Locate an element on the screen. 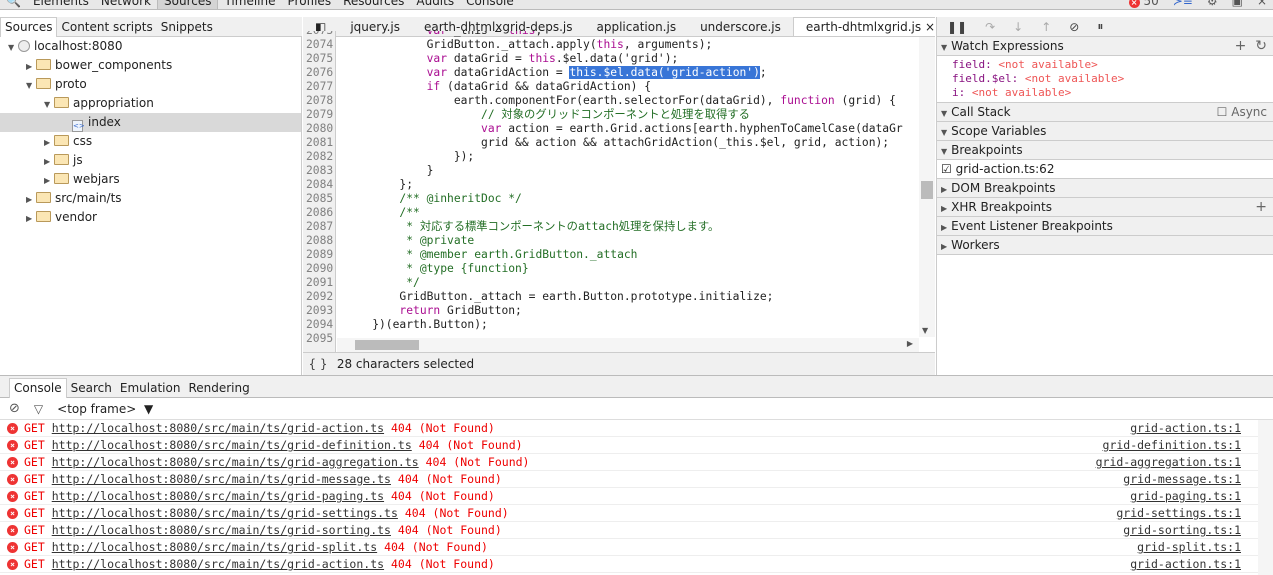  line-number: 2091 is located at coordinates (319, 283).